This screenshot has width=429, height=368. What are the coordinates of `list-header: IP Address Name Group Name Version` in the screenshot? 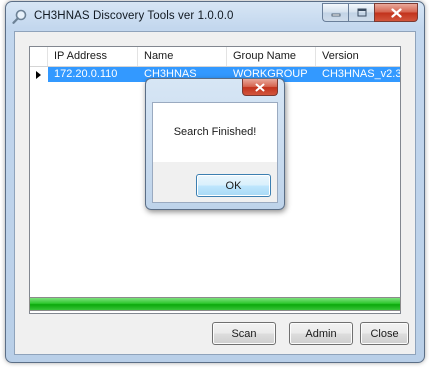 It's located at (215, 57).